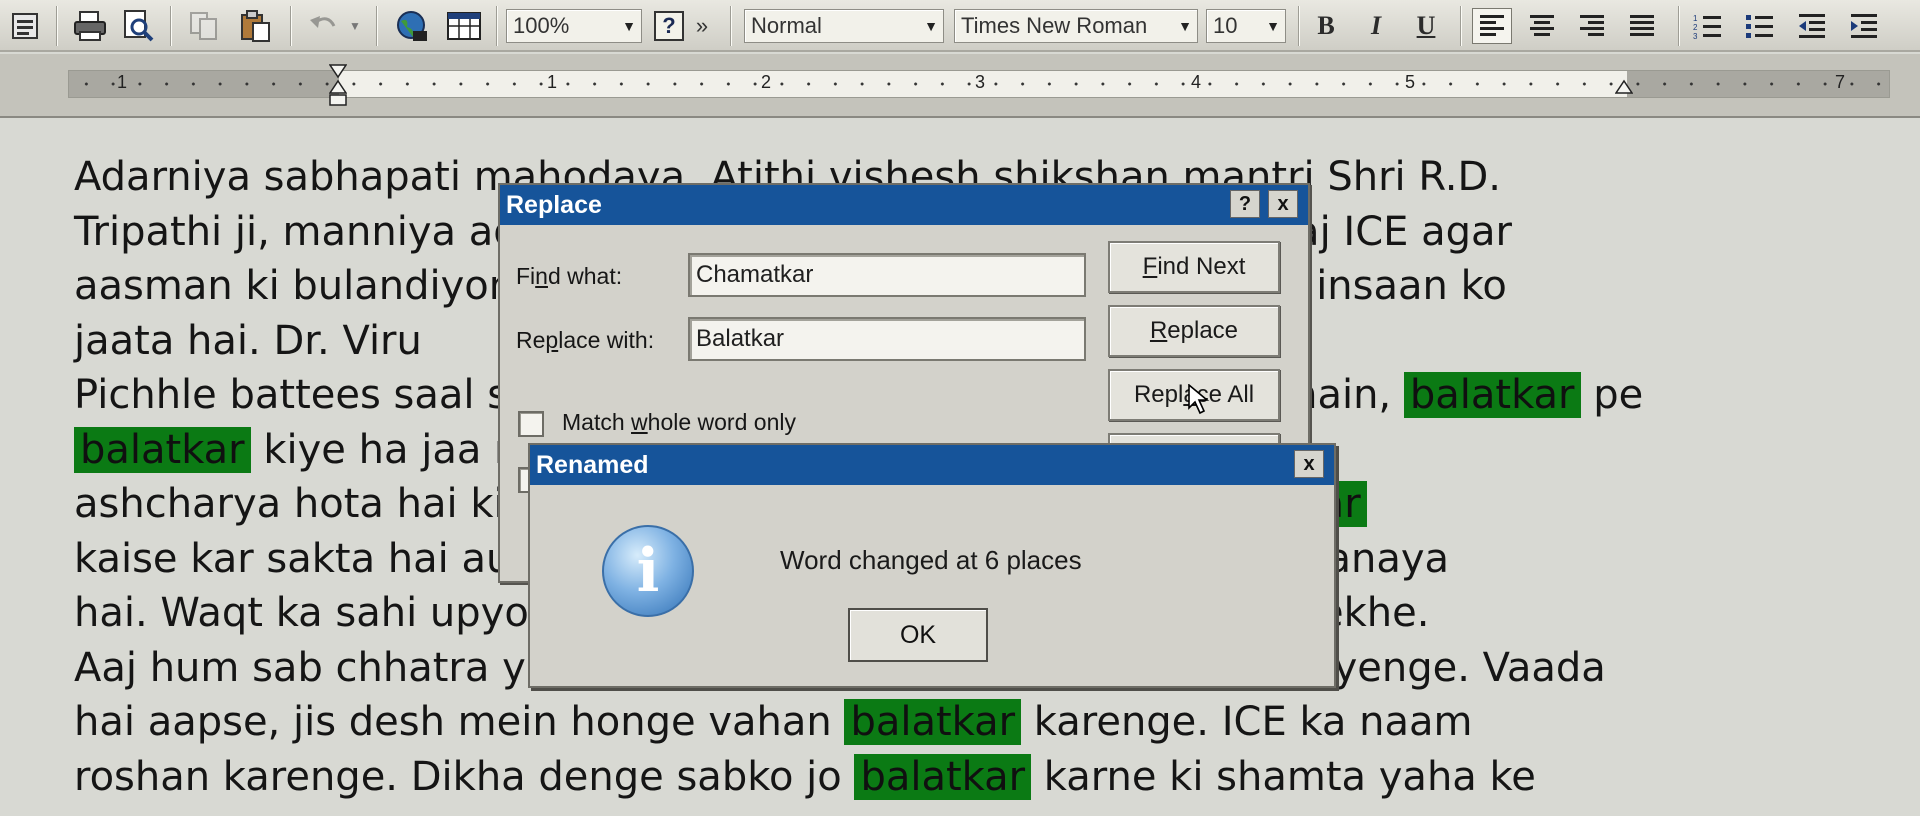 Image resolution: width=1920 pixels, height=816 pixels. I want to click on svg-text: 1, so click(1695, 18).